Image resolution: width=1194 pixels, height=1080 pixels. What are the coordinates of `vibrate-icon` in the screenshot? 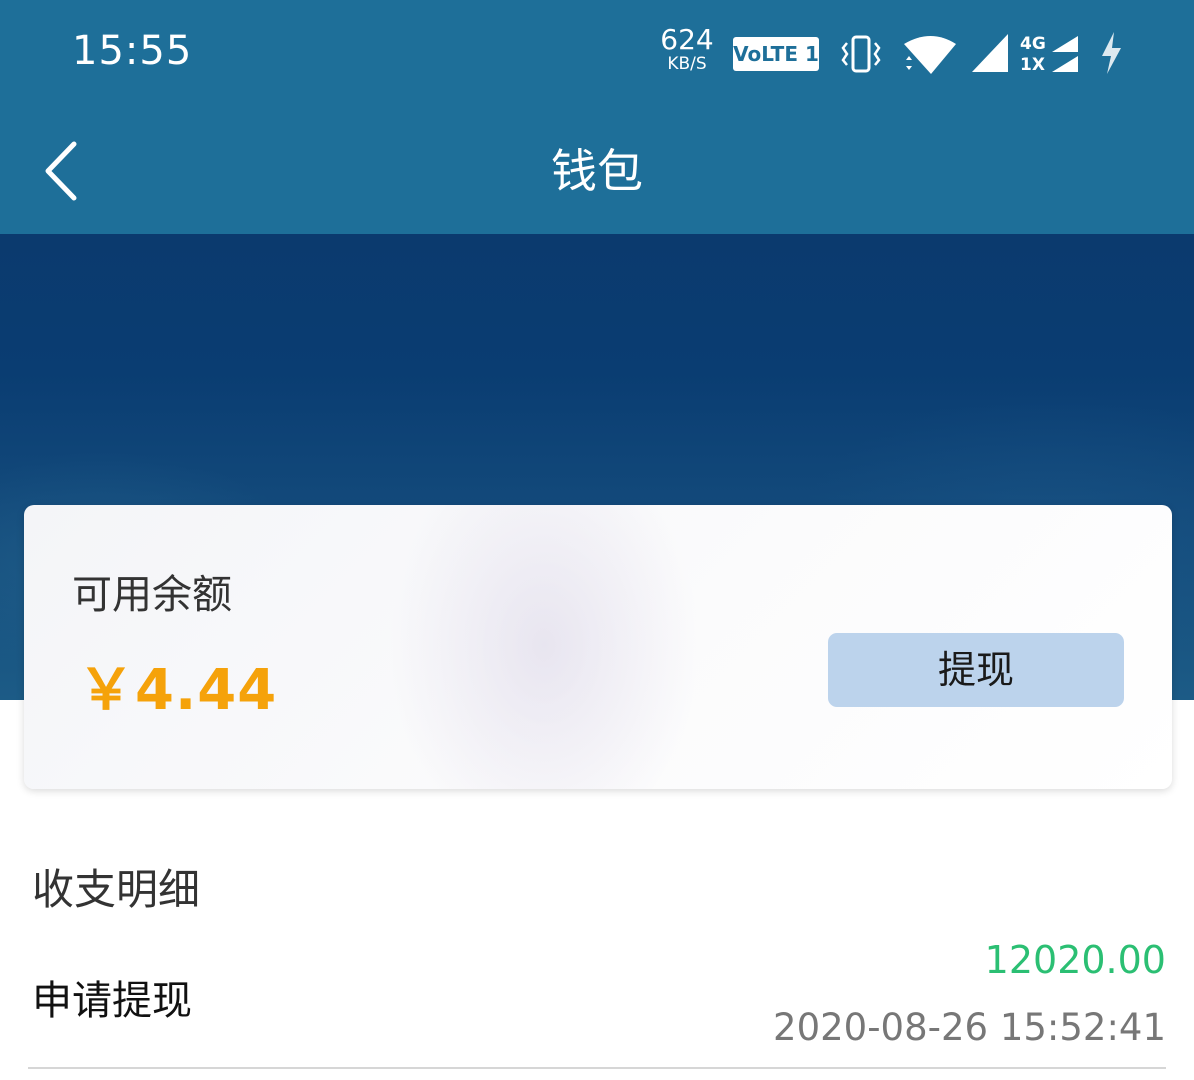 It's located at (861, 54).